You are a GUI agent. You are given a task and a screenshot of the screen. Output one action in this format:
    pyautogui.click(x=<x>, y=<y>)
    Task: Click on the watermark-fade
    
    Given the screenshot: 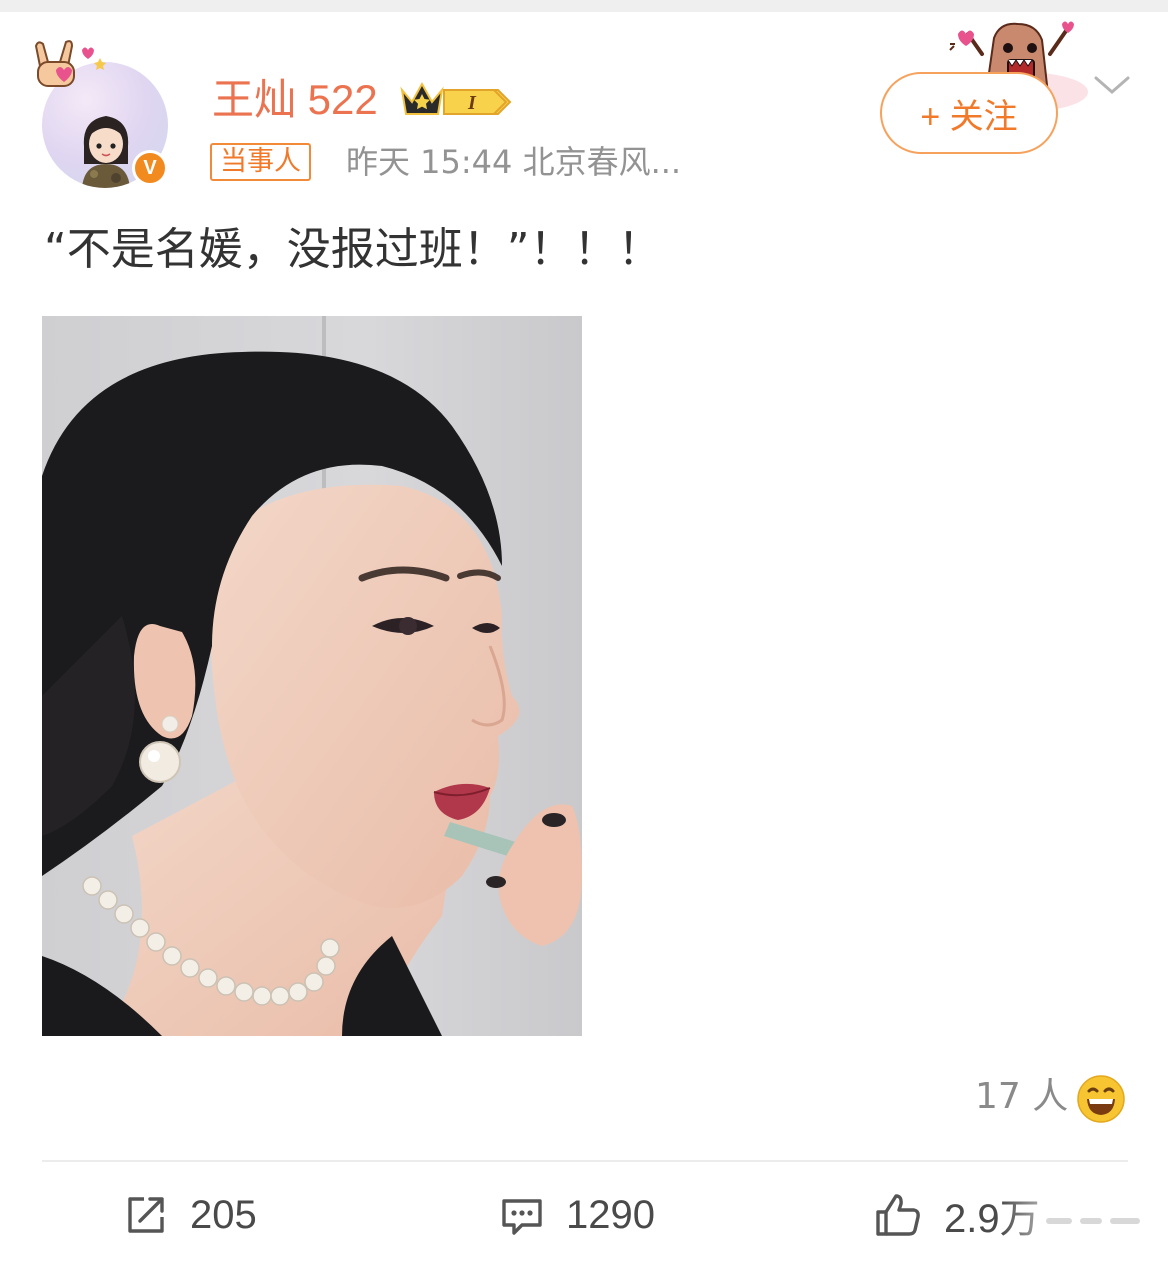 What is the action you would take?
    pyautogui.click(x=1084, y=1216)
    